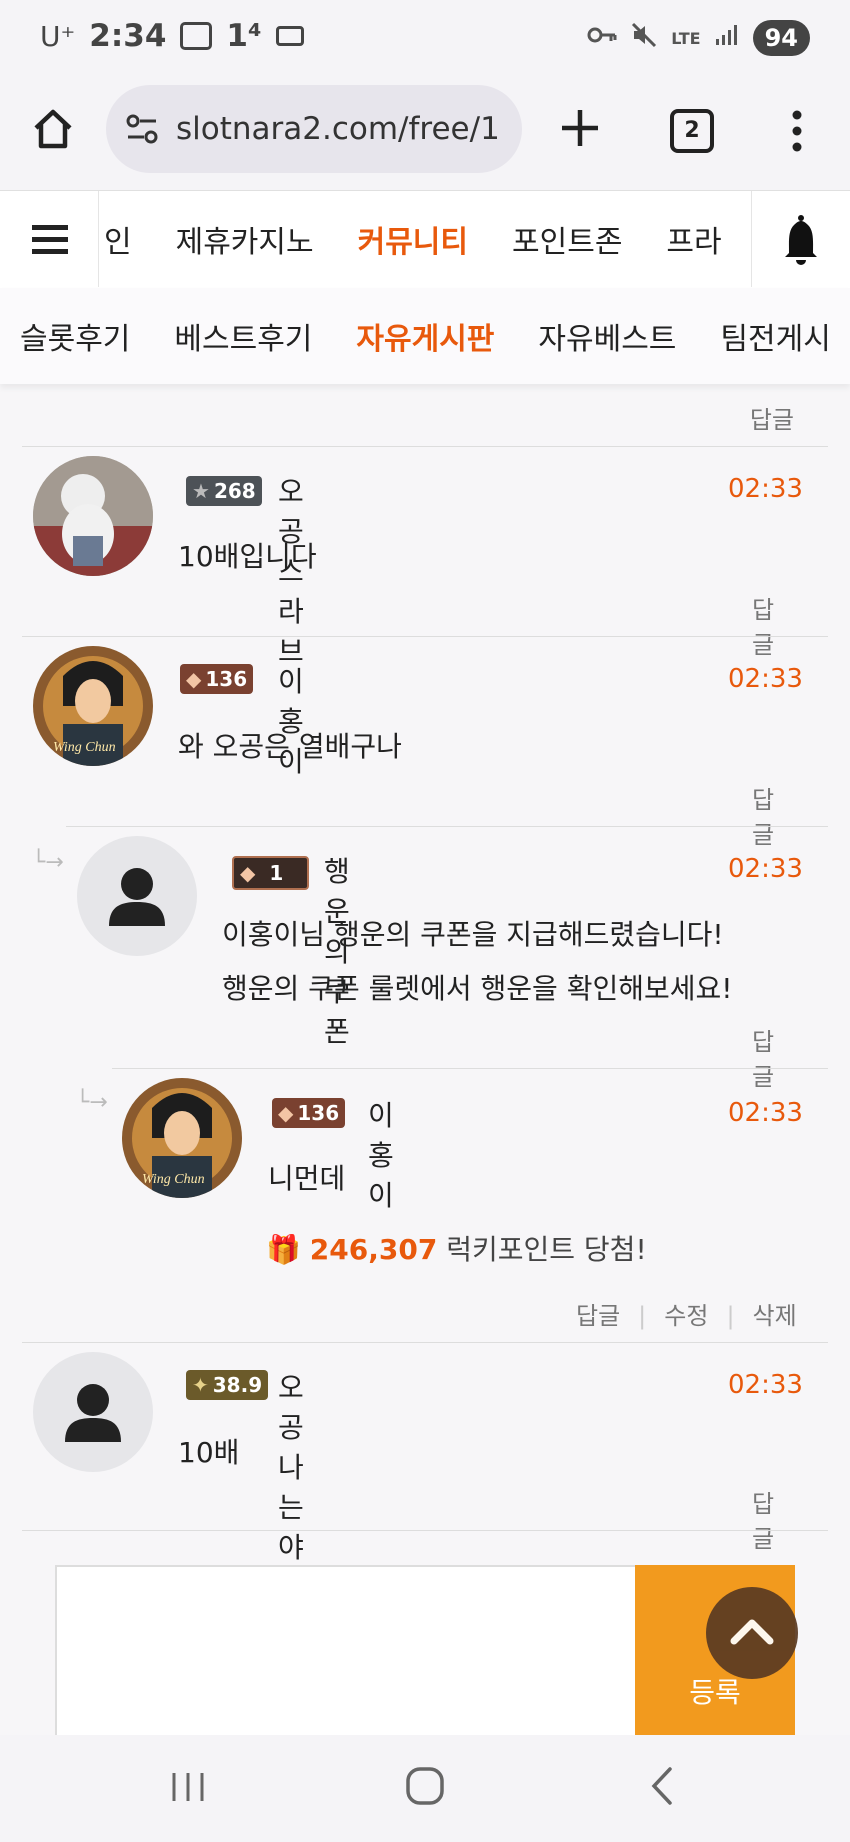  I want to click on subnav-team-board: 팀전게시, so click(775, 336).